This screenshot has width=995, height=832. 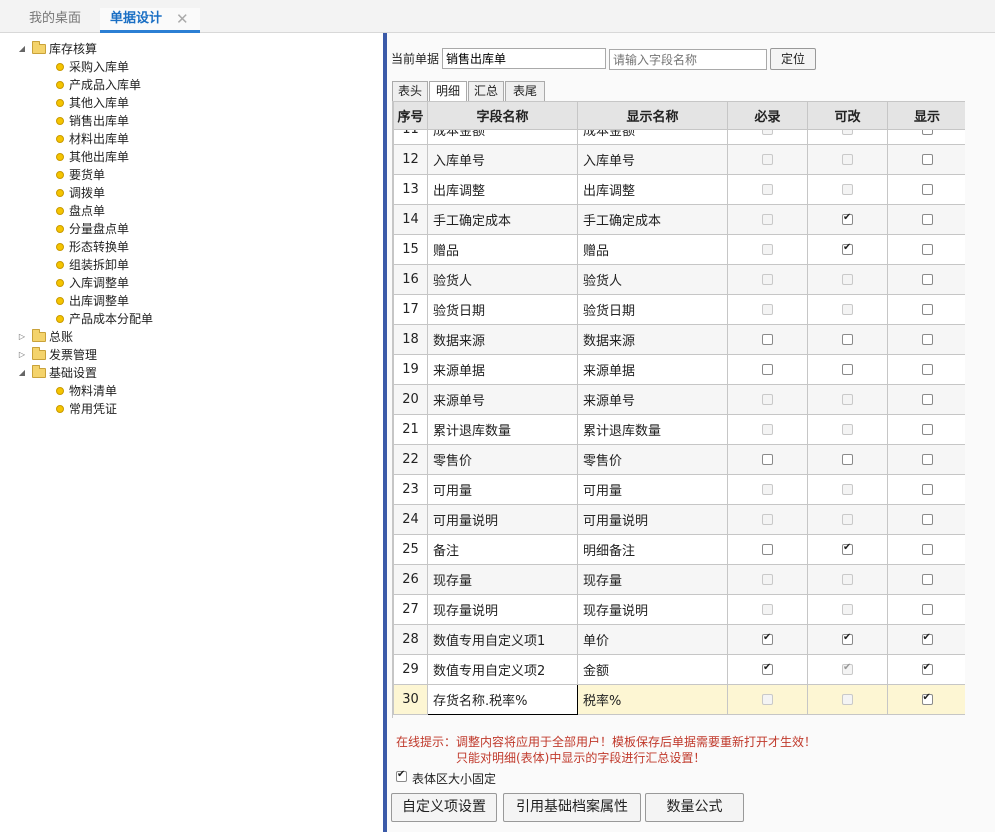 I want to click on field-name-cell: 来源单据, so click(x=502, y=369).